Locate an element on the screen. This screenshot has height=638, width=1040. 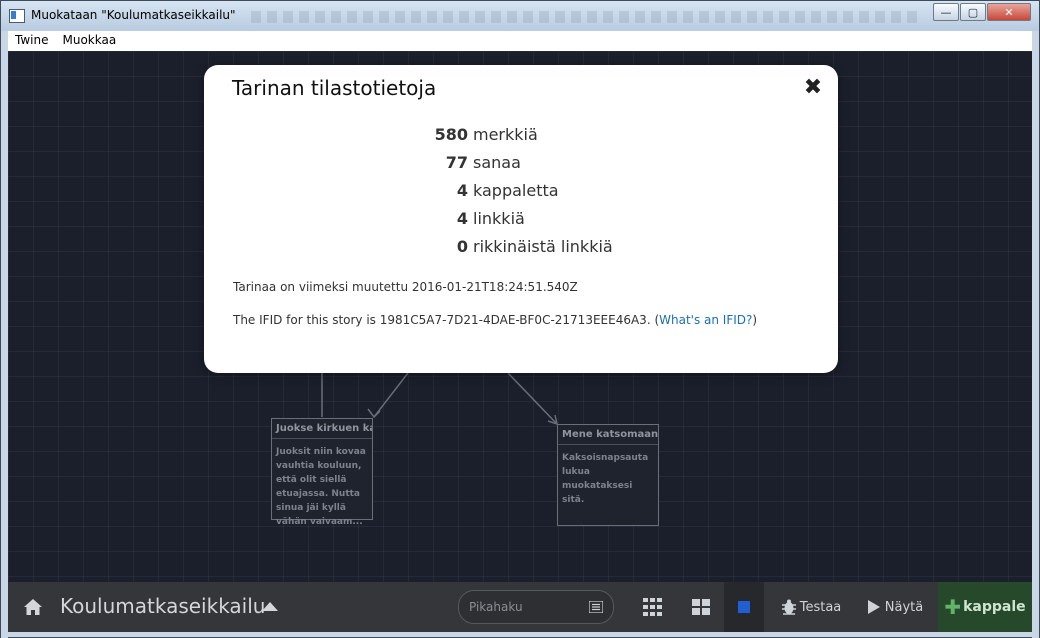
list-filter-icon is located at coordinates (596, 607).